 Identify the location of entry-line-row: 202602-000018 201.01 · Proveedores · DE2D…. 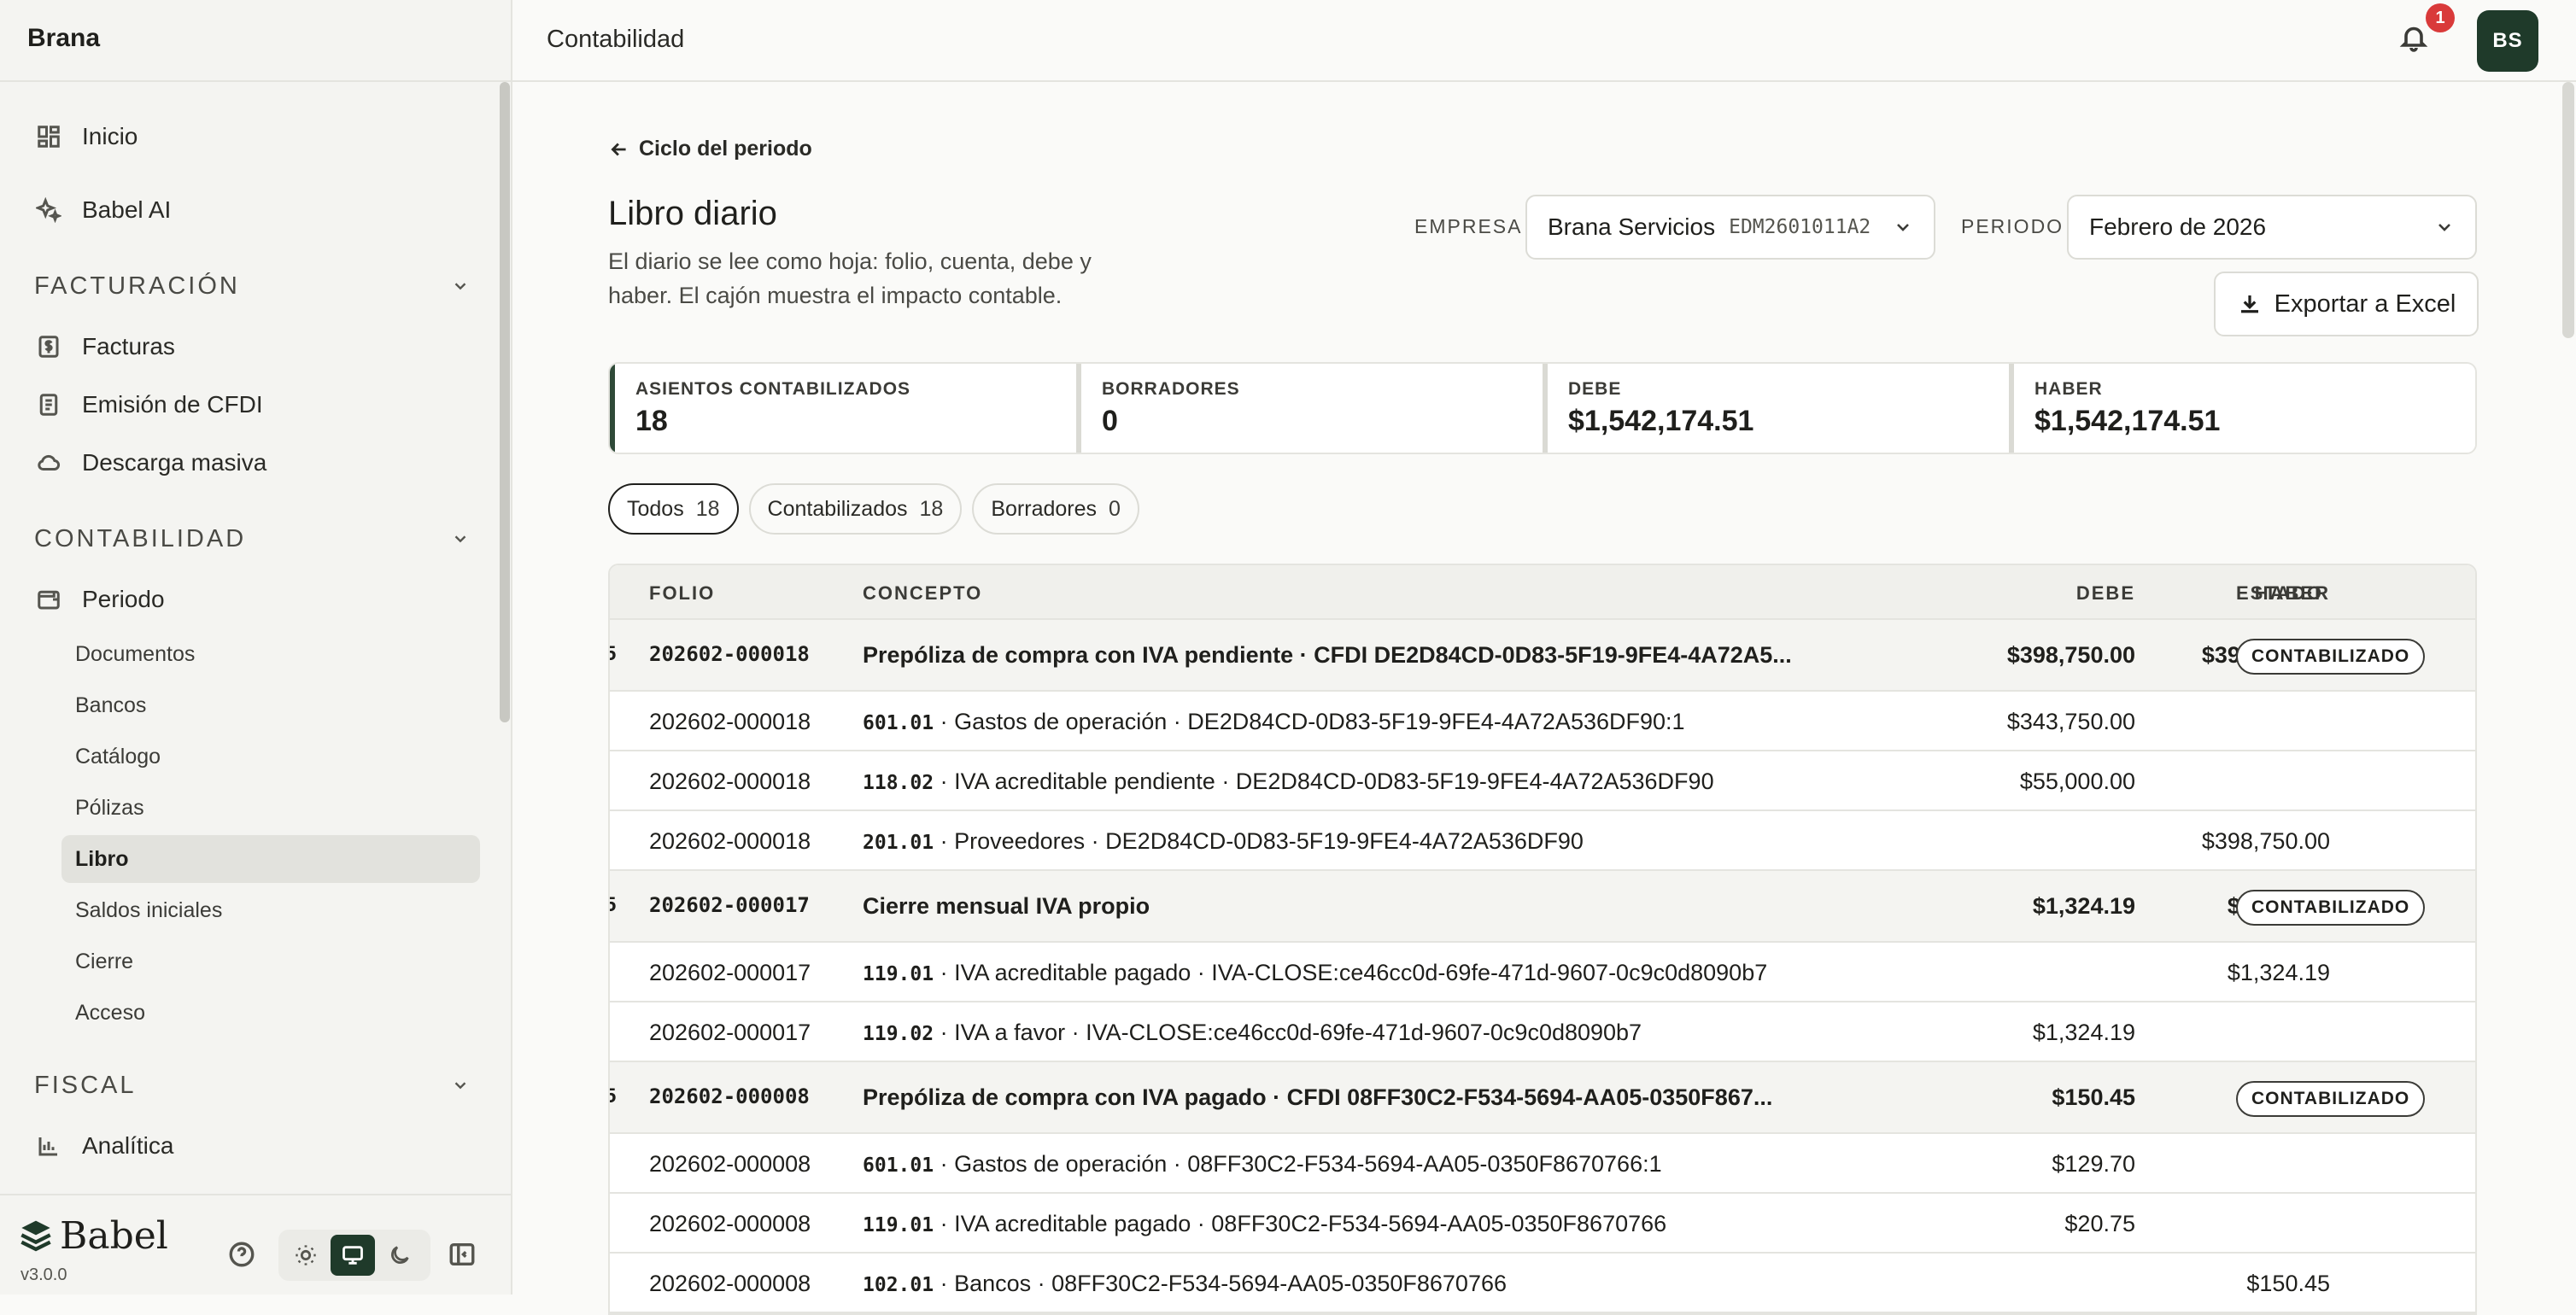
(1542, 841).